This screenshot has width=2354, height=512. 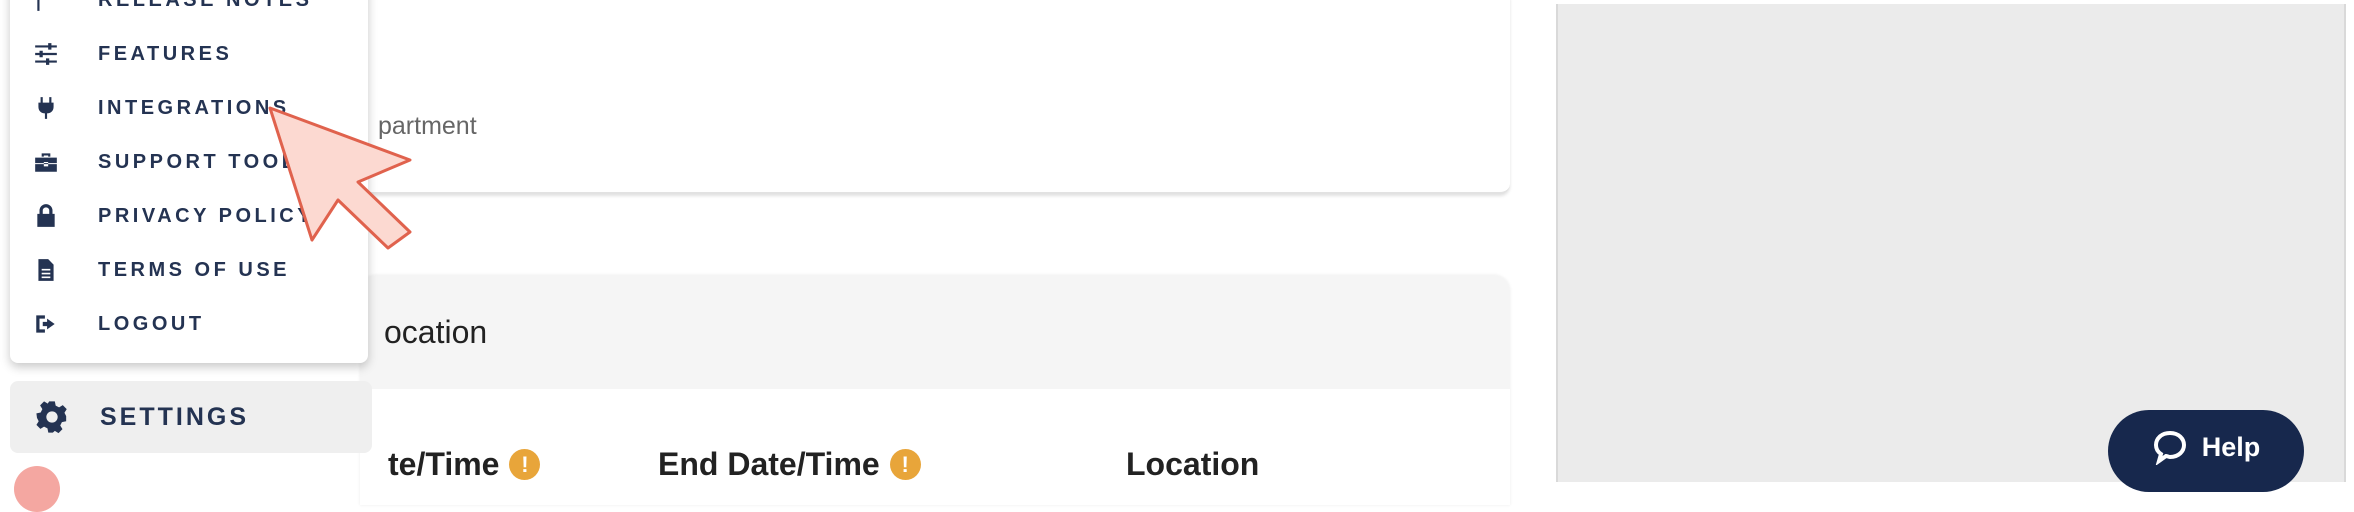 What do you see at coordinates (340, 178) in the screenshot?
I see `pointer-arrow-icon` at bounding box center [340, 178].